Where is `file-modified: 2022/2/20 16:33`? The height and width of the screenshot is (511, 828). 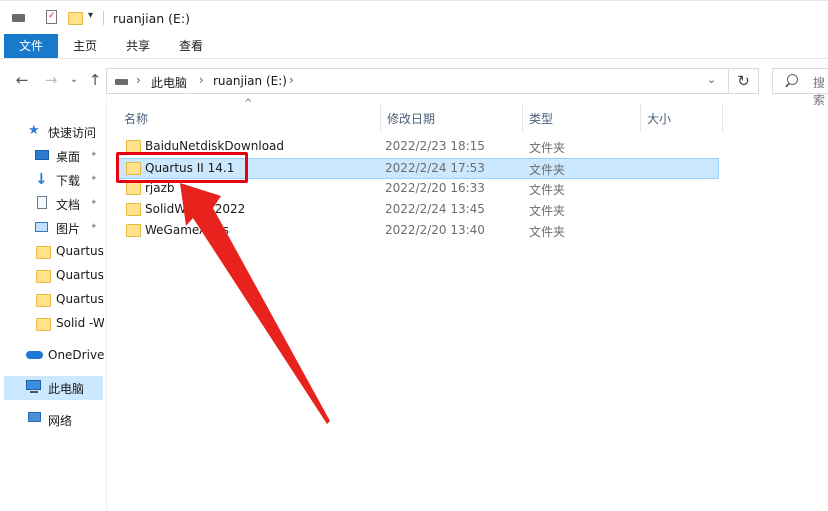
file-modified: 2022/2/20 16:33 is located at coordinates (435, 188).